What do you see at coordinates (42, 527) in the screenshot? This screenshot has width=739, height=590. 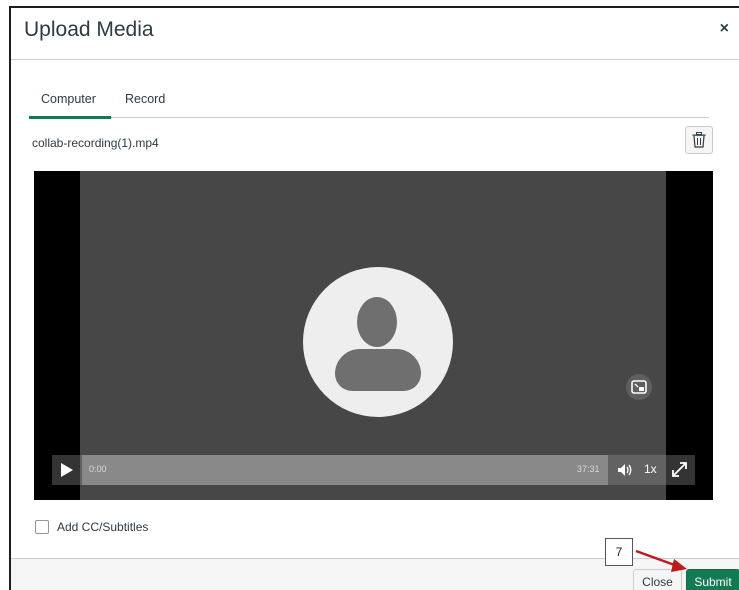 I see `captions-checkbox` at bounding box center [42, 527].